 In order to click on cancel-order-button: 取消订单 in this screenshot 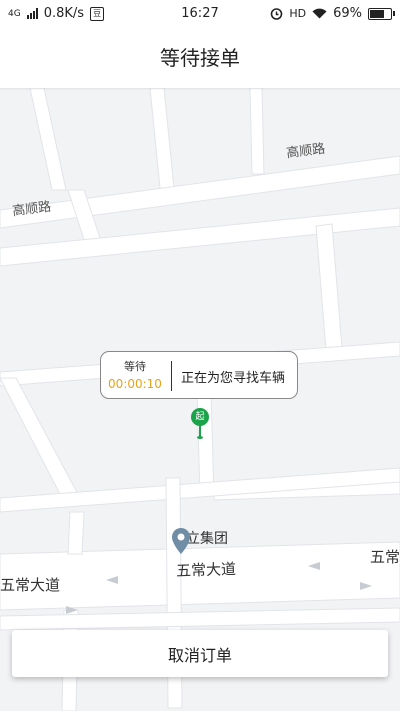, I will do `click(200, 653)`.